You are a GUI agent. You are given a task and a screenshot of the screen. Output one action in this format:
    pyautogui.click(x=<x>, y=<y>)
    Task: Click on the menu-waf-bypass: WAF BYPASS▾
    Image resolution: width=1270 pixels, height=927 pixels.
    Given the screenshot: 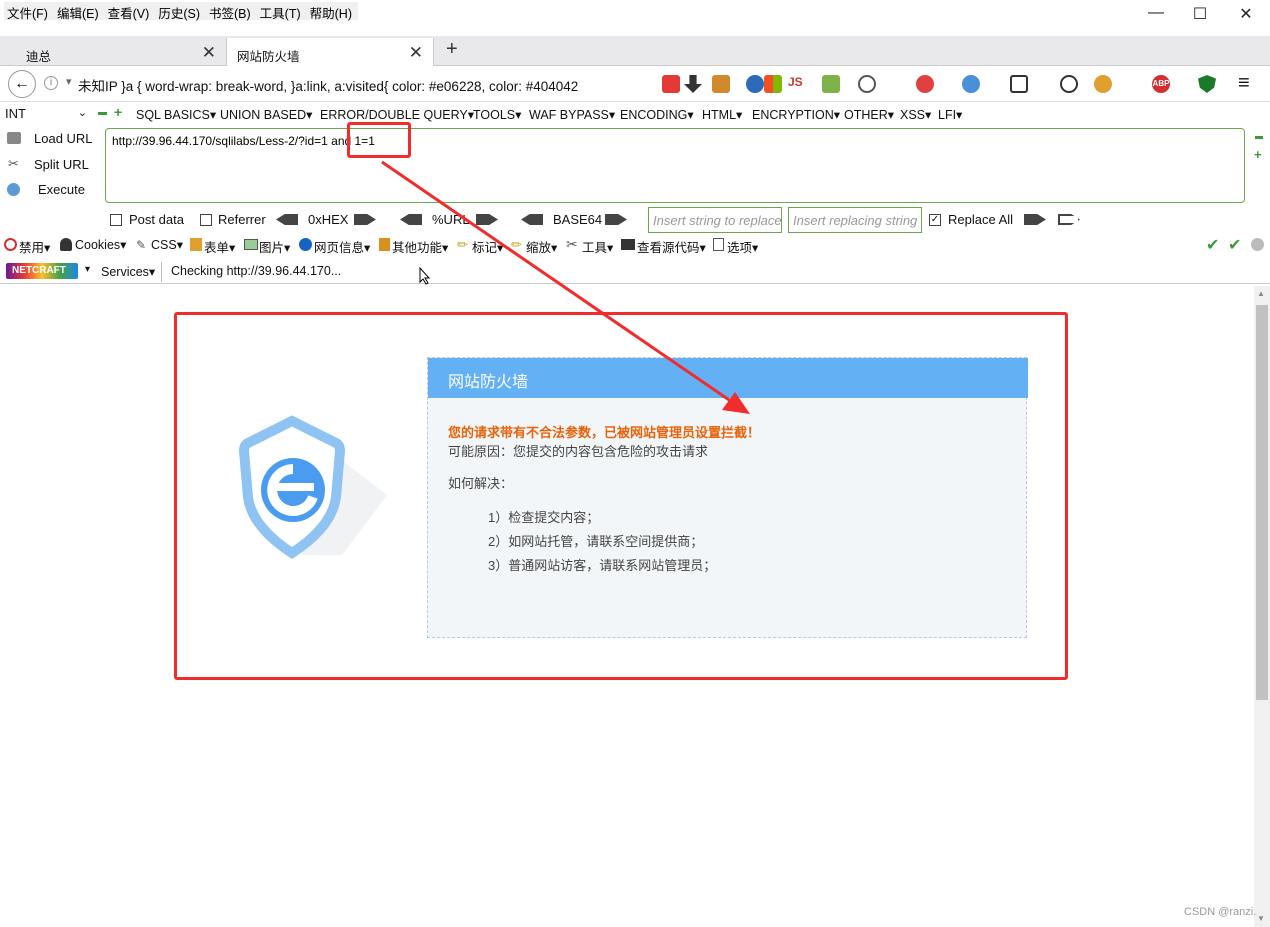 What is the action you would take?
    pyautogui.click(x=572, y=114)
    